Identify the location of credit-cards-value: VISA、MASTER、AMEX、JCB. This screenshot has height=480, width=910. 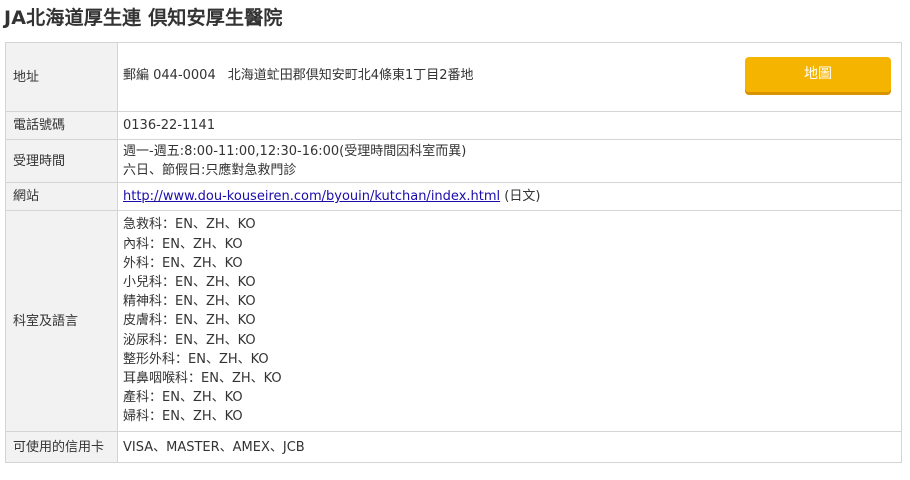
(509, 447).